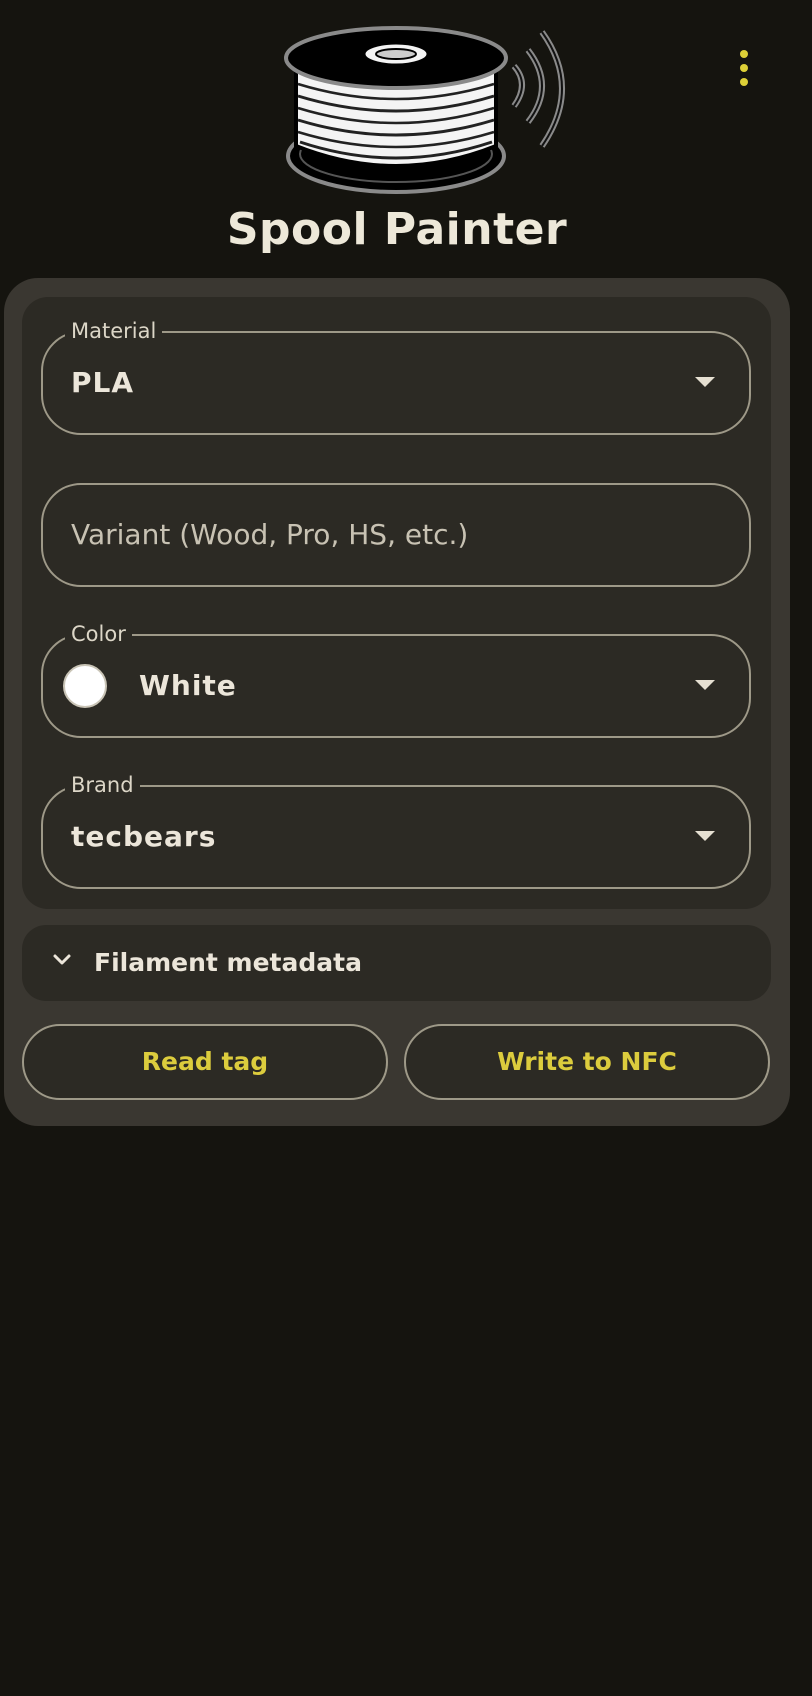 This screenshot has height=1696, width=812. What do you see at coordinates (144, 836) in the screenshot?
I see `brand-value: tecbears` at bounding box center [144, 836].